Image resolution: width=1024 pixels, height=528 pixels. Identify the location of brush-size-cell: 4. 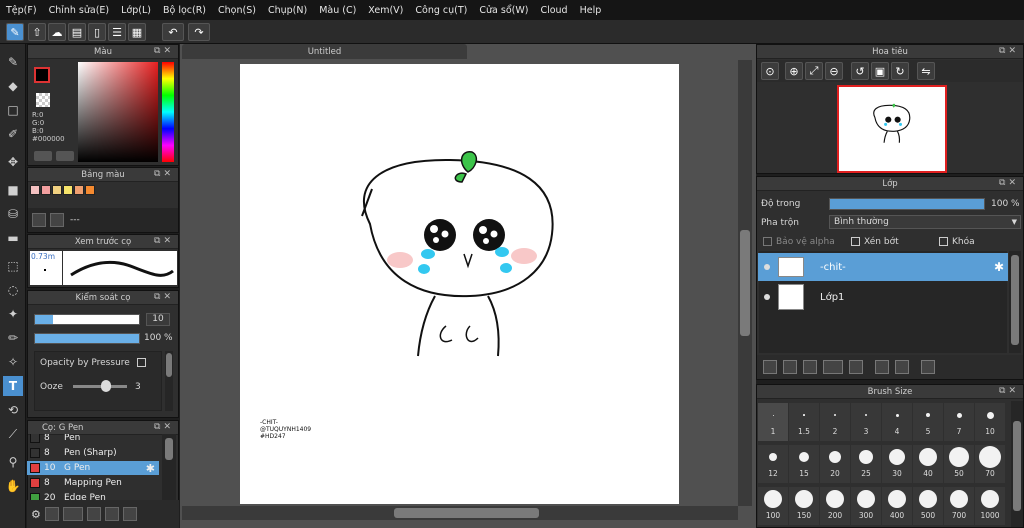
(897, 422).